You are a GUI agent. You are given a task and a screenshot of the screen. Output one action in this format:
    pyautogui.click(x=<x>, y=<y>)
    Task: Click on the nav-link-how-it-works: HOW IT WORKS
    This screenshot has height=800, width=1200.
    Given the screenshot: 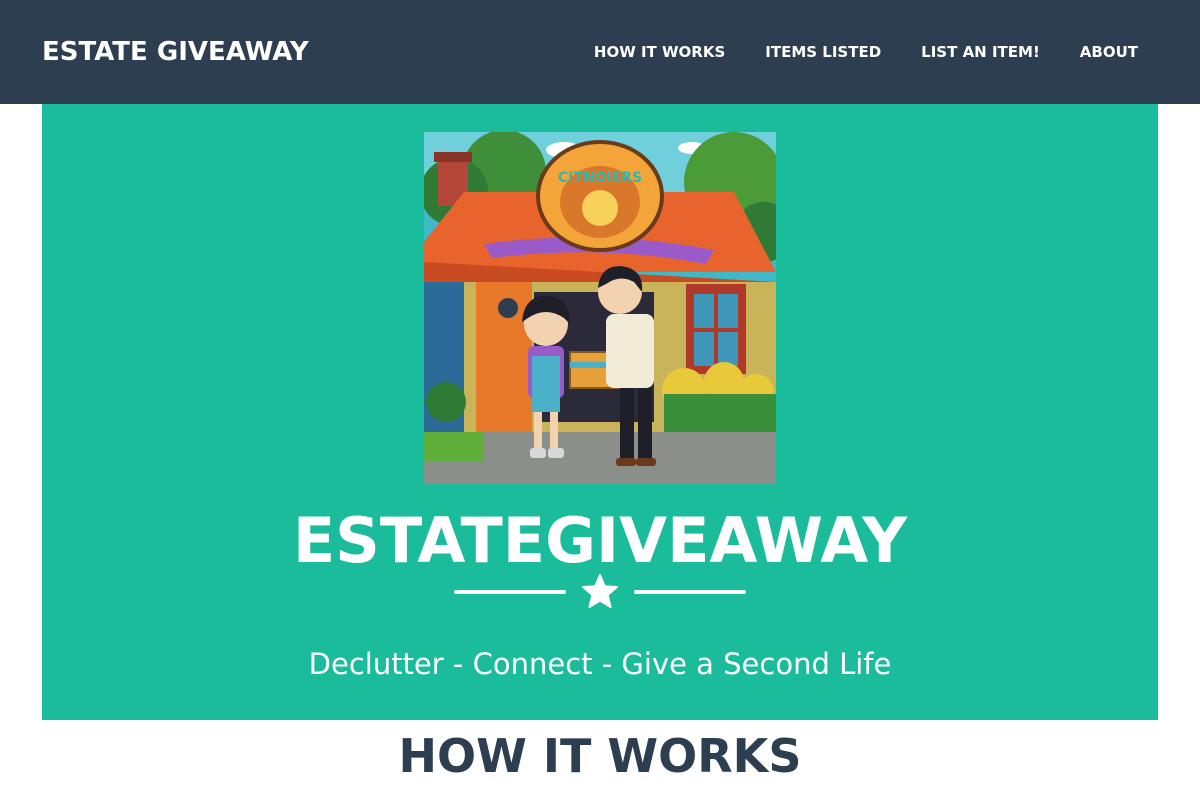 What is the action you would take?
    pyautogui.click(x=659, y=52)
    